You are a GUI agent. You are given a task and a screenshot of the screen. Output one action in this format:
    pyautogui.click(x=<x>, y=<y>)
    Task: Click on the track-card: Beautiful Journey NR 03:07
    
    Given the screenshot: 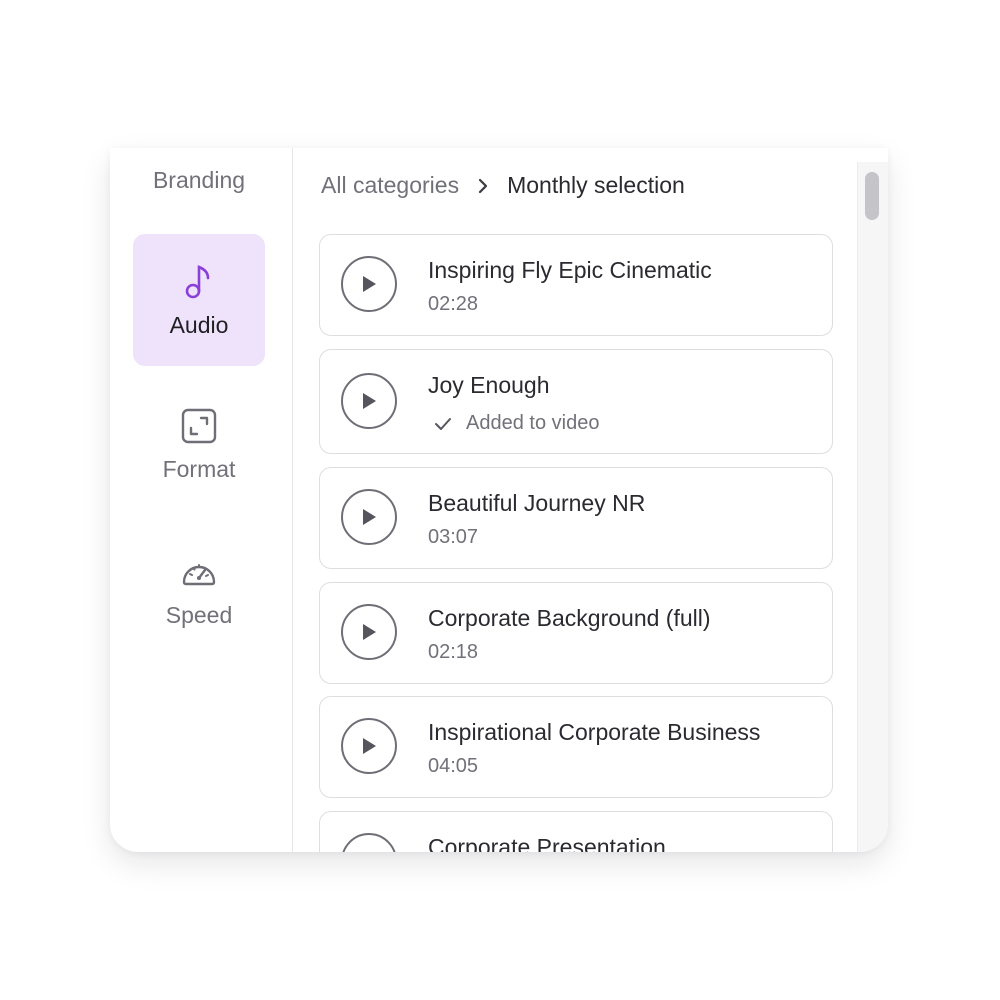 What is the action you would take?
    pyautogui.click(x=576, y=518)
    